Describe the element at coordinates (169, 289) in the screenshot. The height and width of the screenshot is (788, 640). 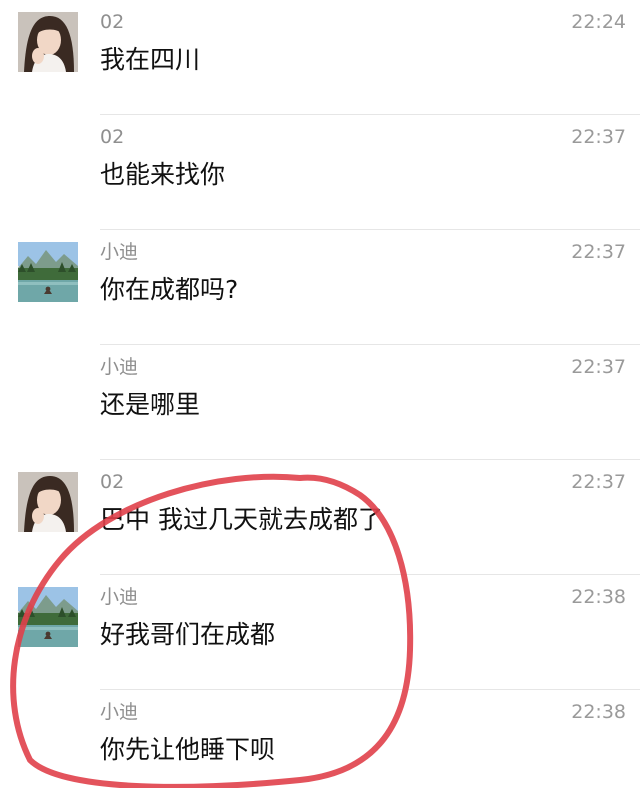
I see `message-text: 你在成都吗?` at that location.